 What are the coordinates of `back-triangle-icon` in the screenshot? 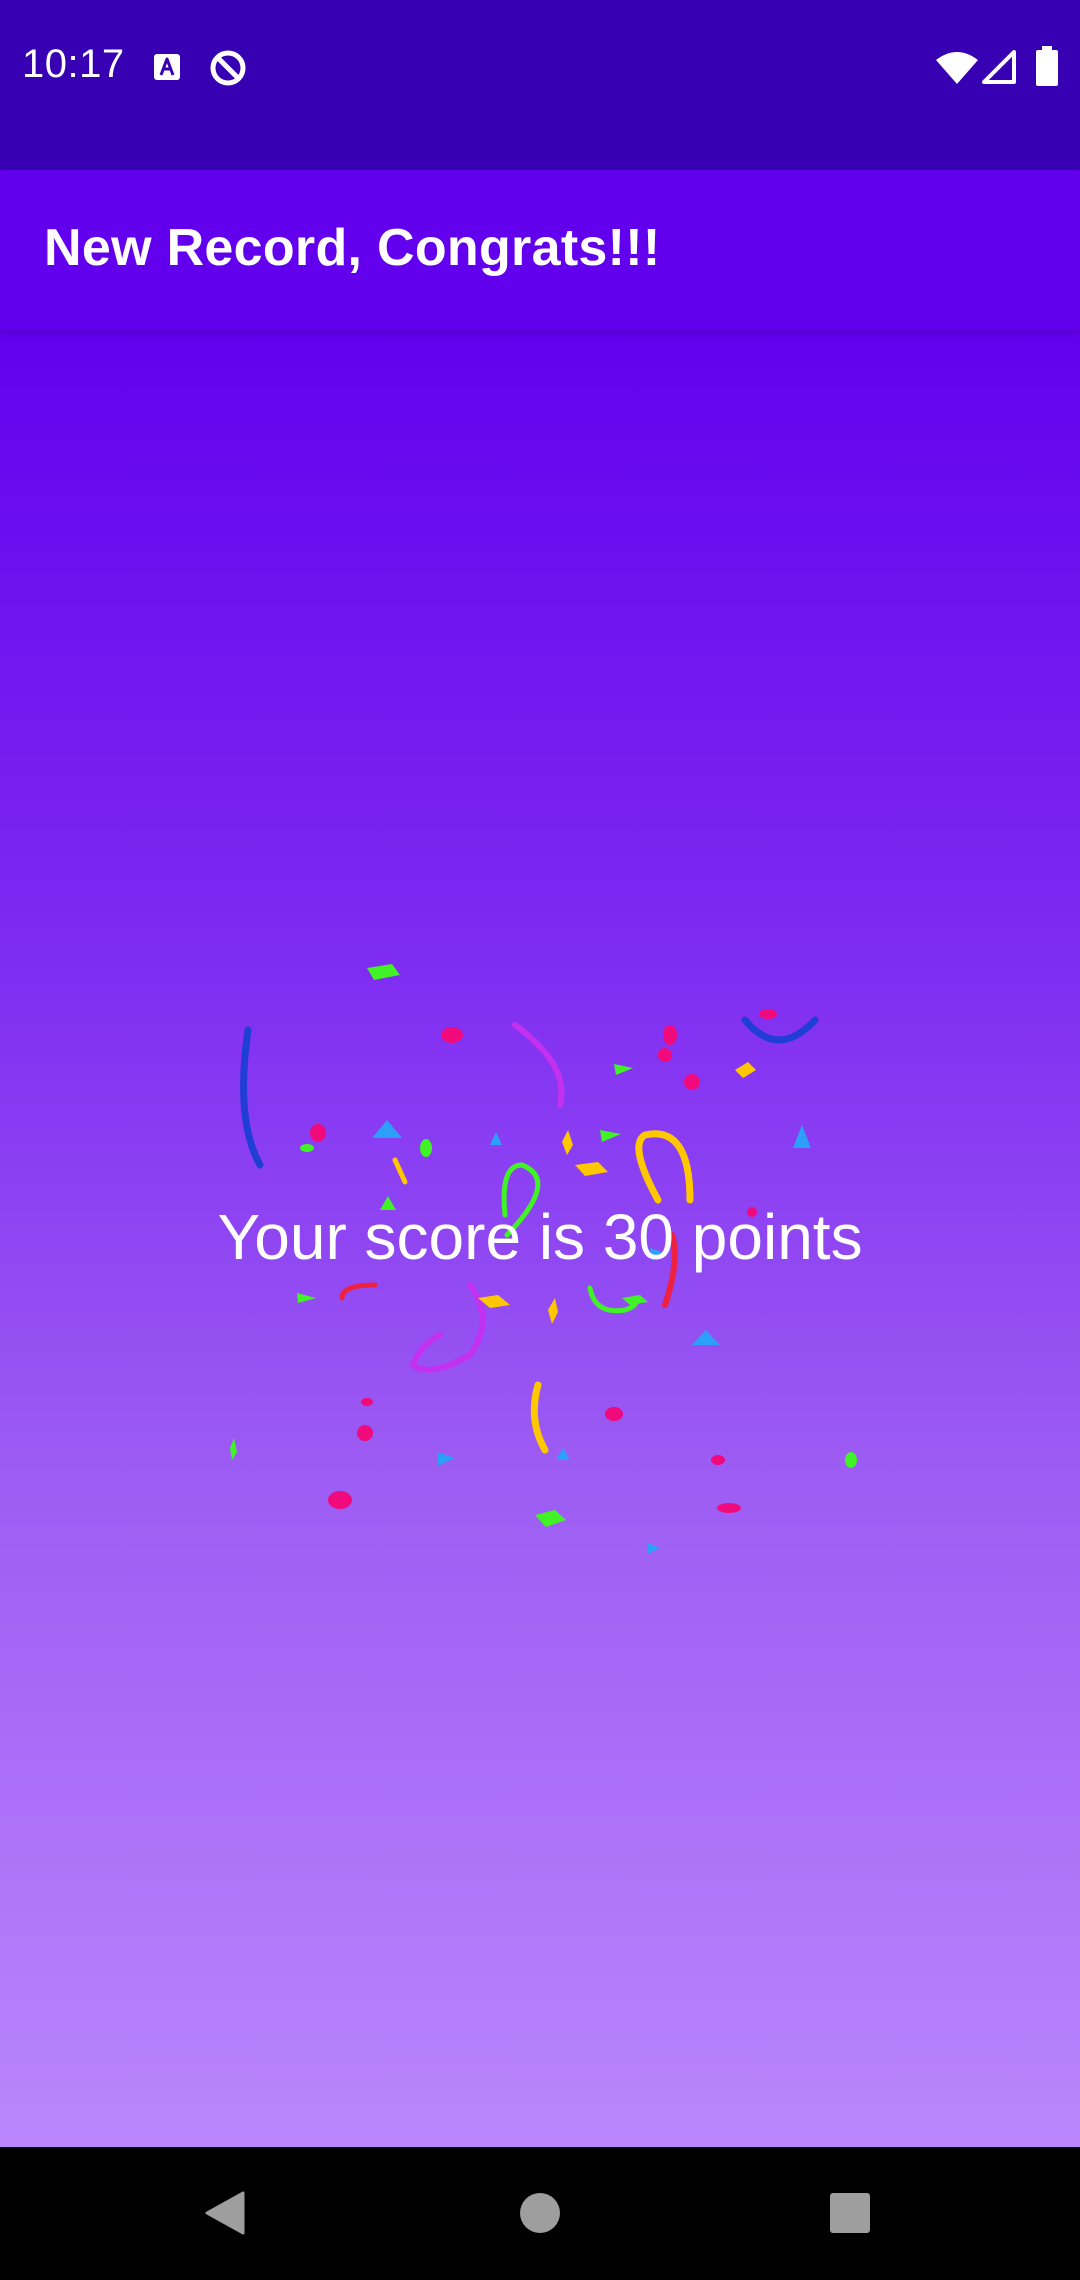 It's located at (225, 2213).